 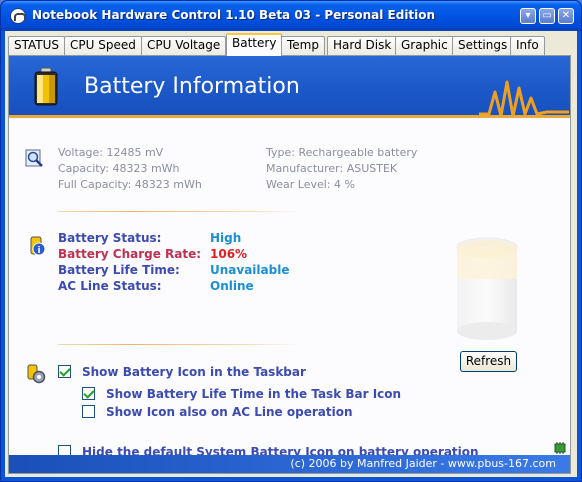 What do you see at coordinates (547, 16) in the screenshot?
I see `maximize-button: ▭` at bounding box center [547, 16].